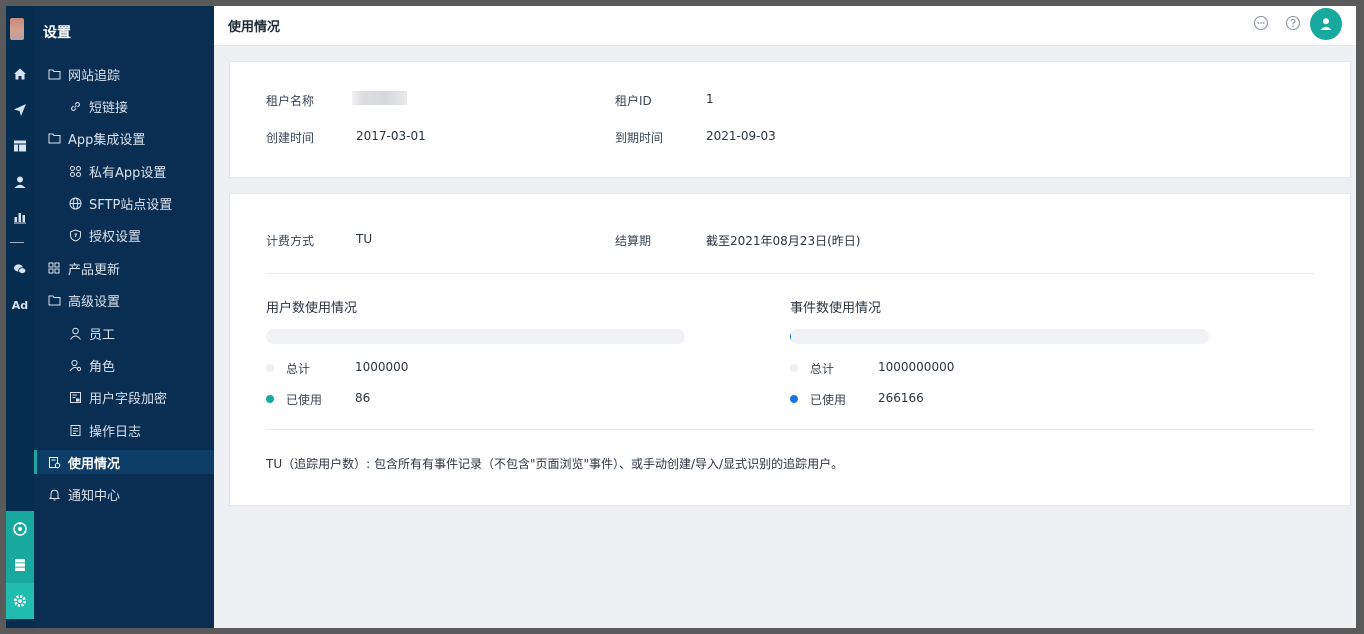  What do you see at coordinates (20, 182) in the screenshot?
I see `person-icon` at bounding box center [20, 182].